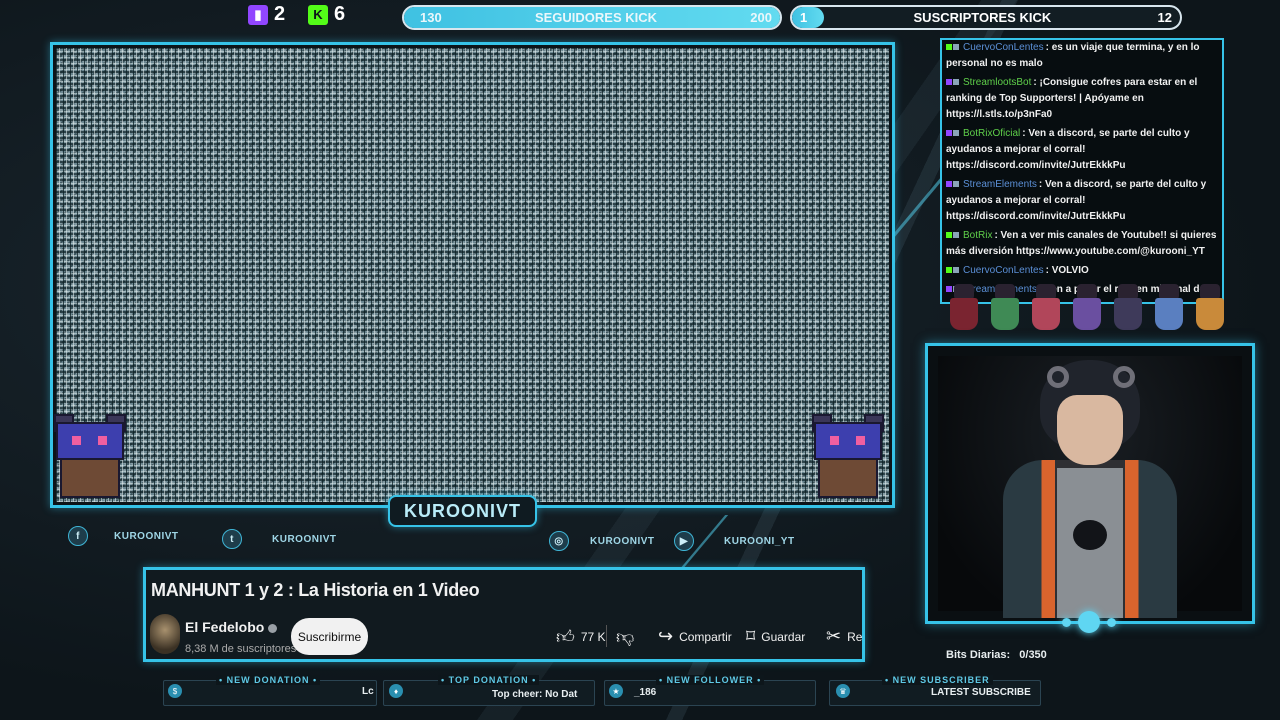 The height and width of the screenshot is (720, 1280). I want to click on followers-goal-label: SEGUIDORES KICK, so click(596, 17).